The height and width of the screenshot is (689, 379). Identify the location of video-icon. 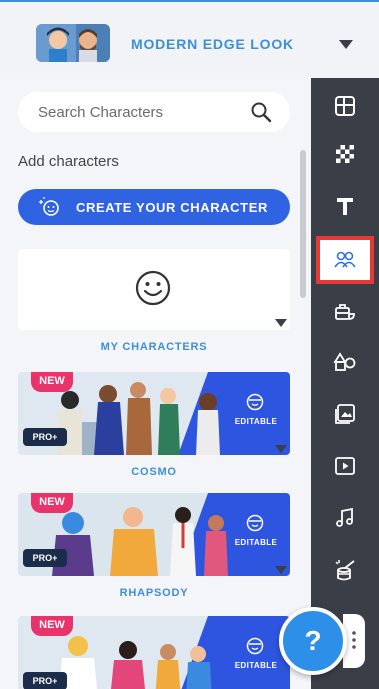
(345, 466).